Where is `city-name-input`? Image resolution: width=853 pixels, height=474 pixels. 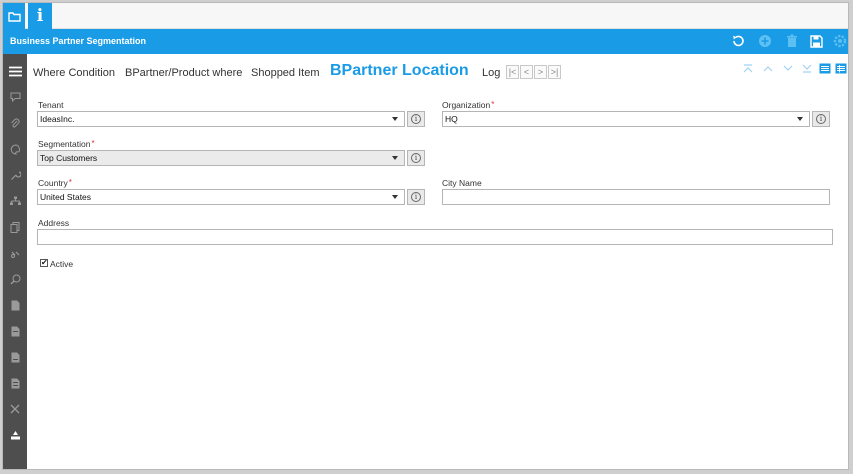 city-name-input is located at coordinates (636, 197).